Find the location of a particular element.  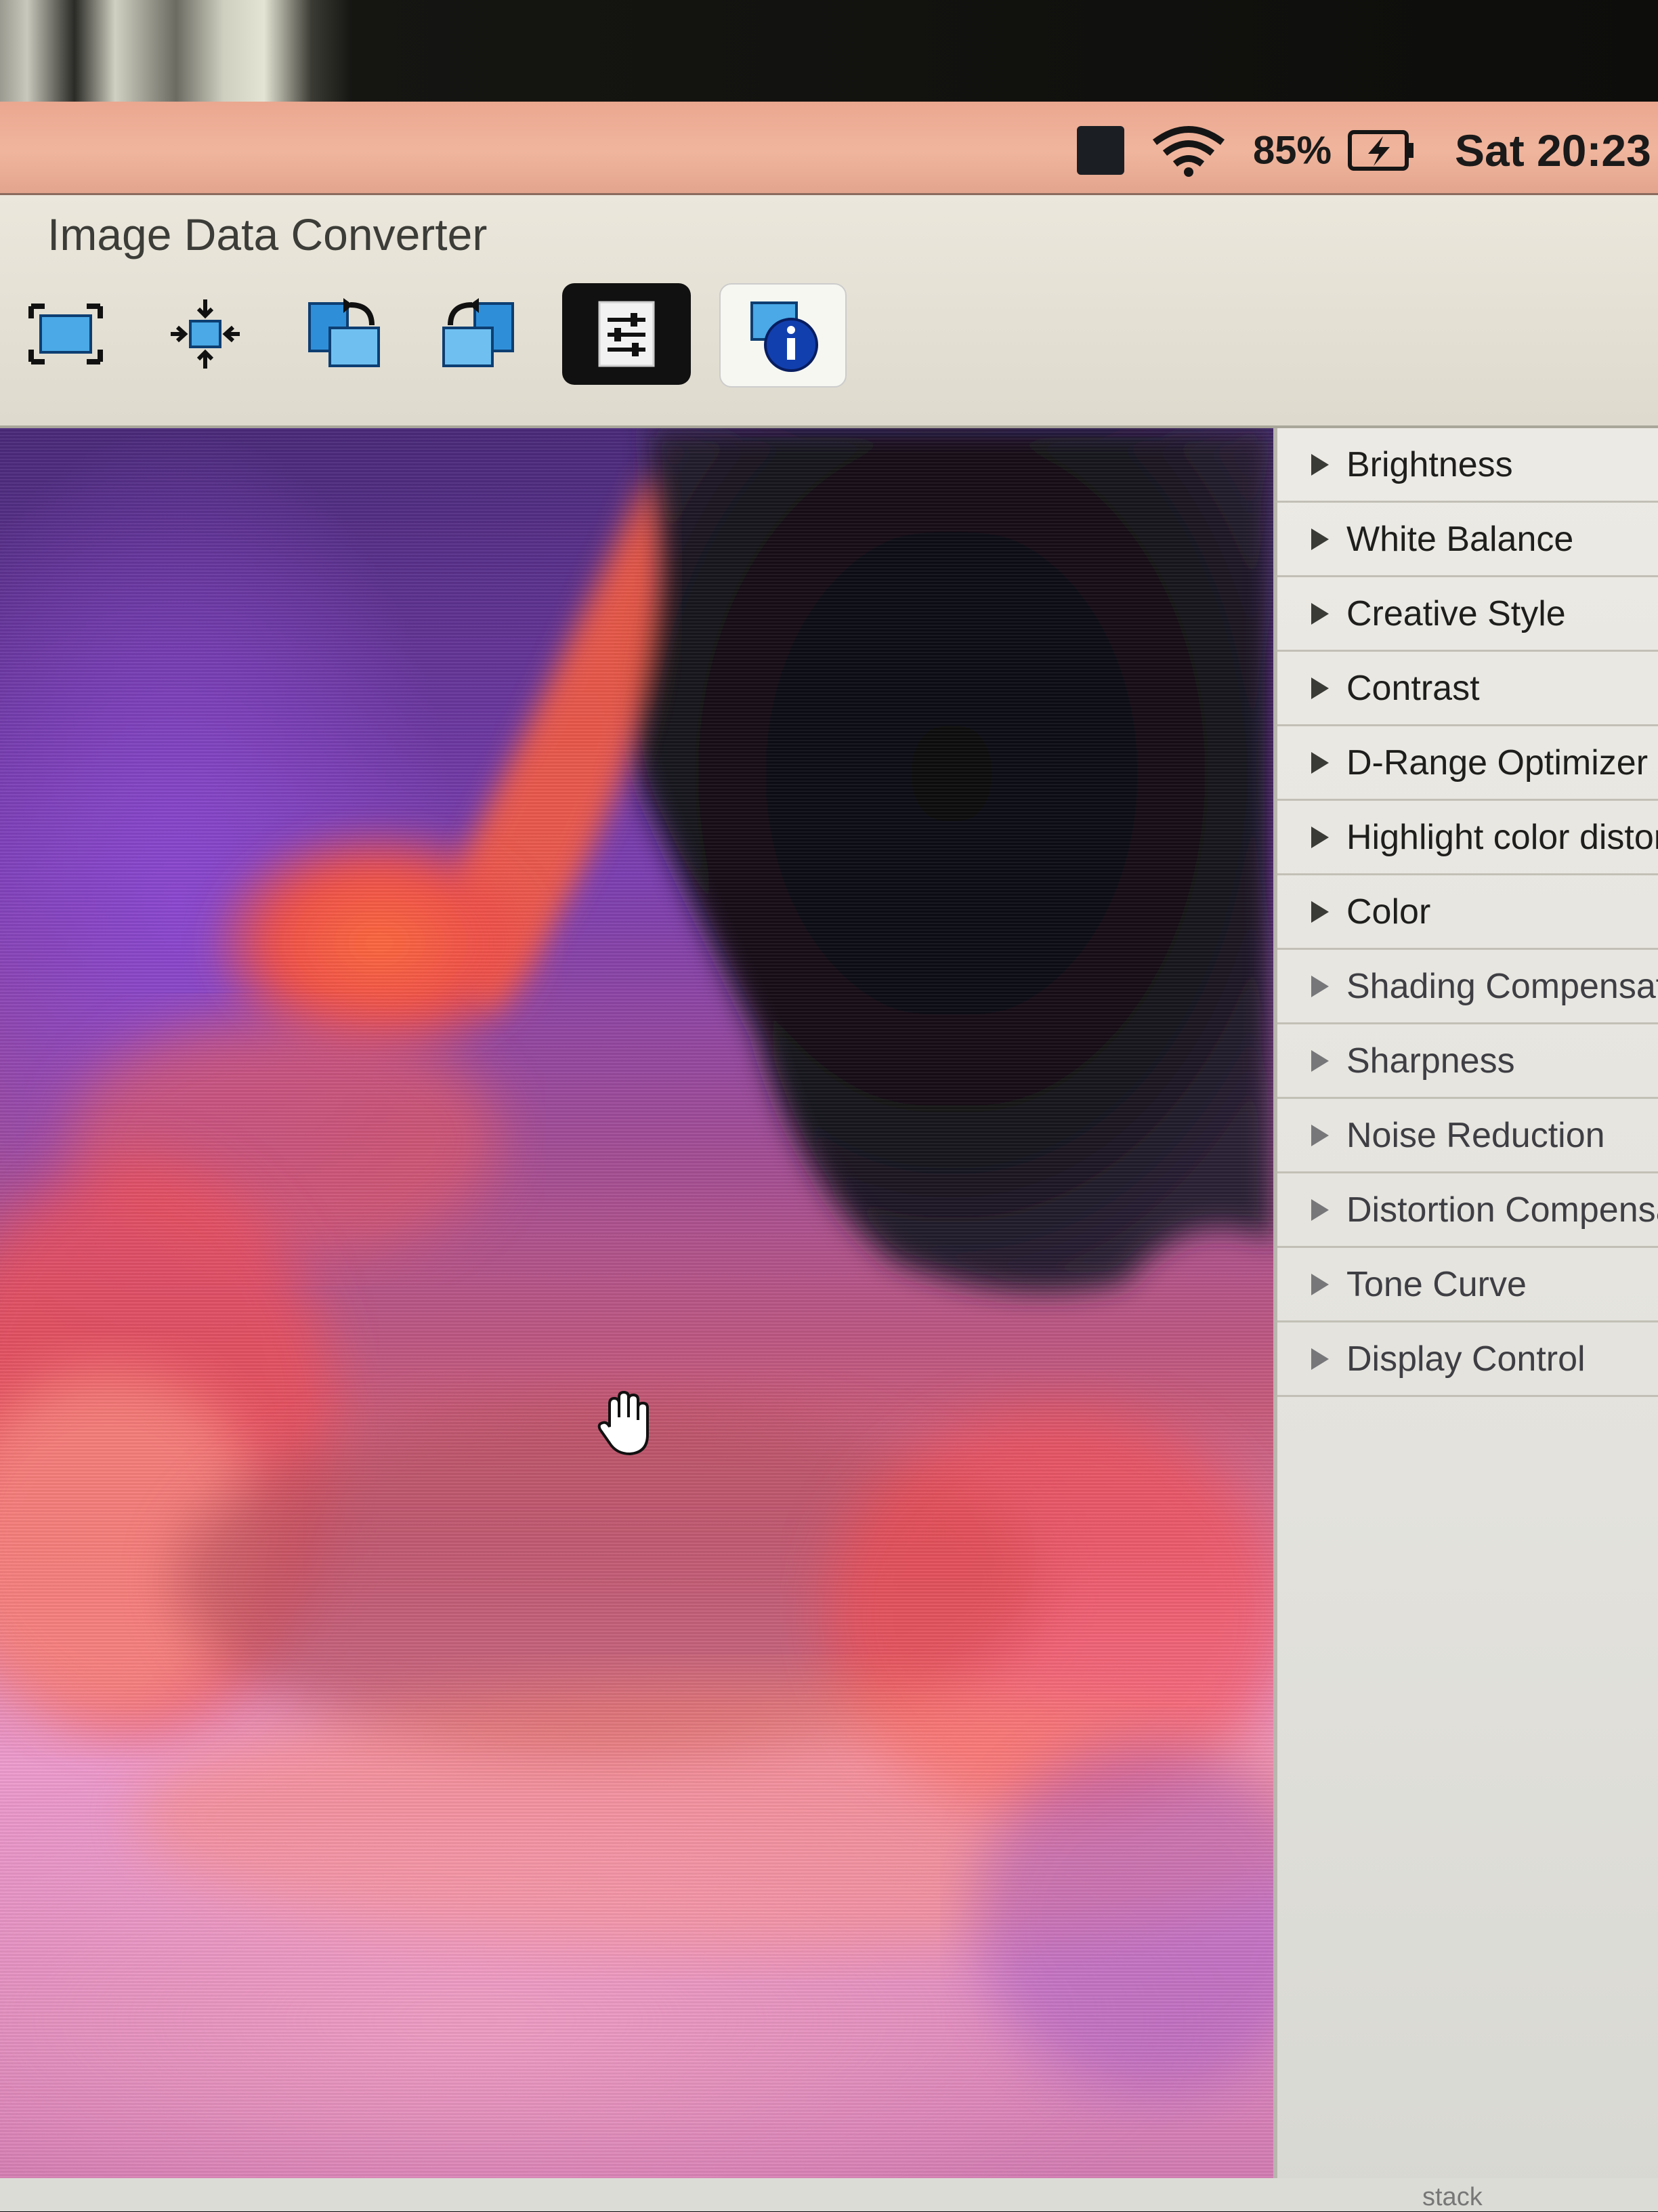

battery-percent: 85% is located at coordinates (1292, 150).